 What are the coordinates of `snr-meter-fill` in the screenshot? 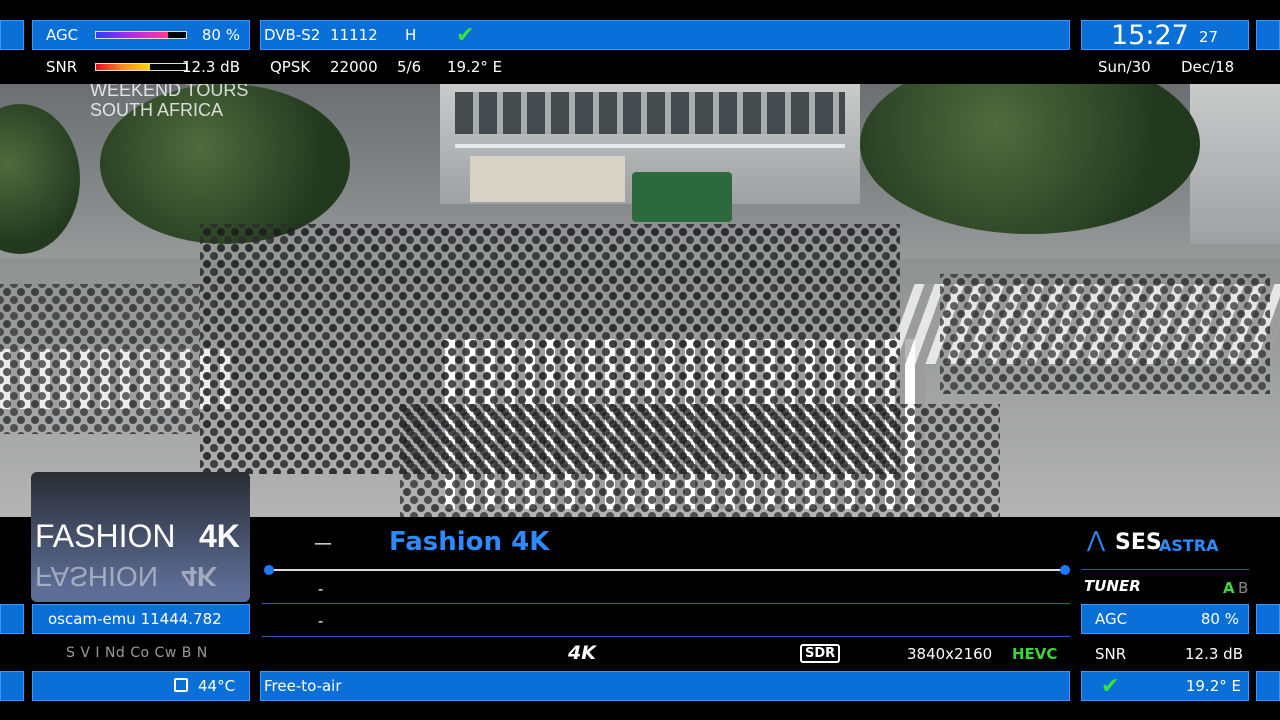 It's located at (123, 67).